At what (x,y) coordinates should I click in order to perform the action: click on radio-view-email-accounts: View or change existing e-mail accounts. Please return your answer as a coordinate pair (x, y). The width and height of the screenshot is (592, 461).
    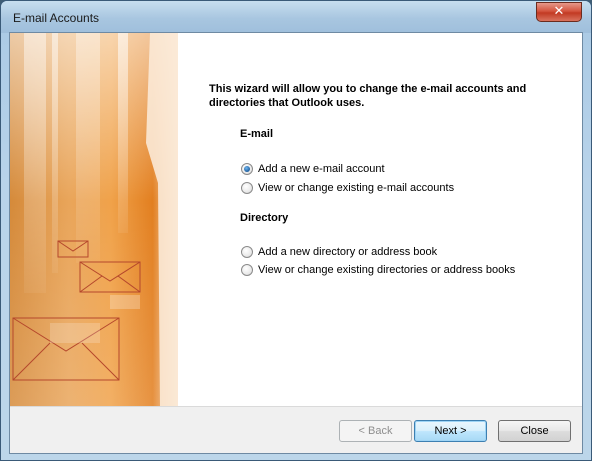
    Looking at the image, I should click on (347, 188).